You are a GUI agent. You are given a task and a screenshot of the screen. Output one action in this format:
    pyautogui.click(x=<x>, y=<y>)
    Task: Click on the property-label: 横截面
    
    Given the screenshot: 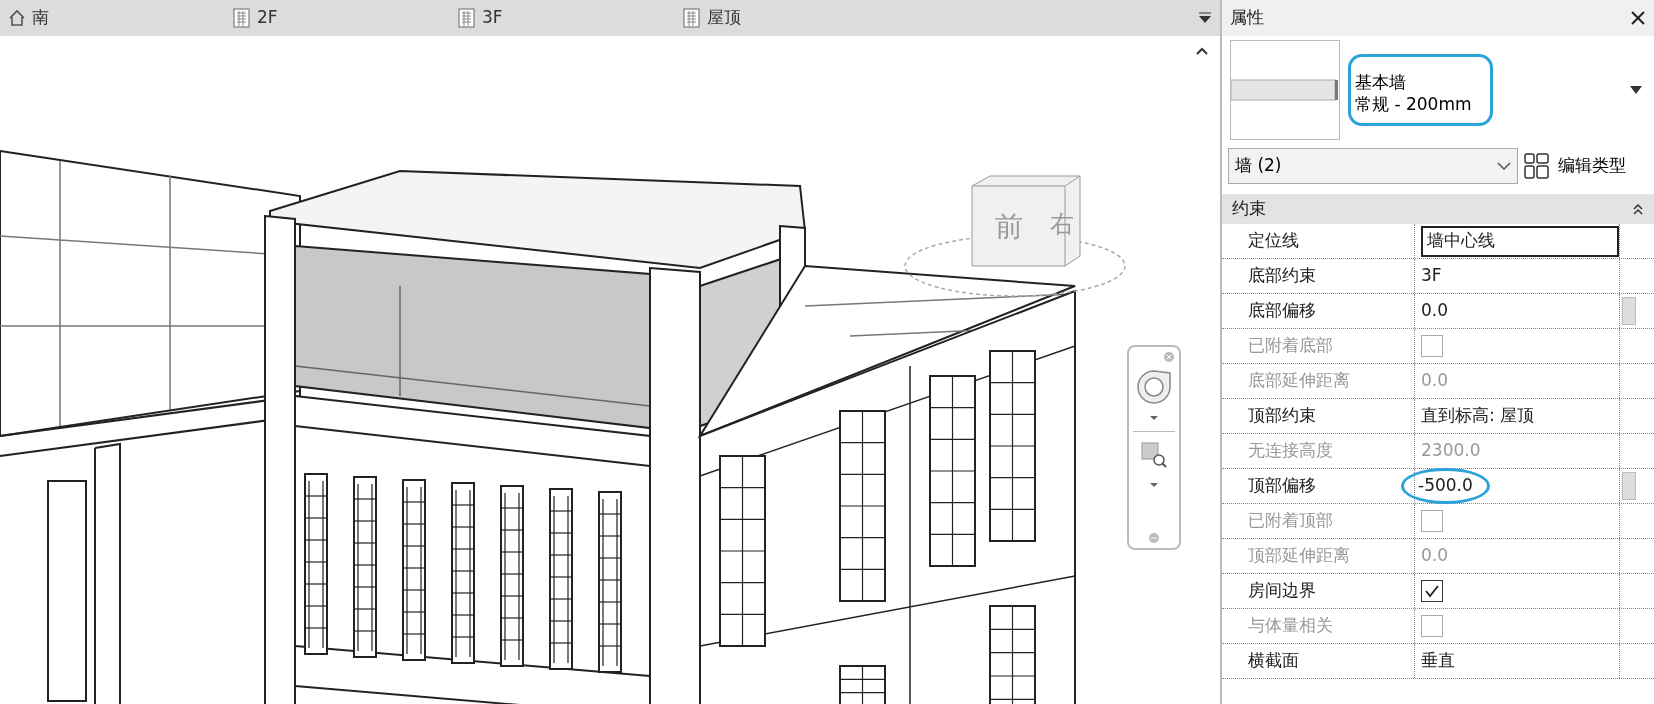 What is the action you would take?
    pyautogui.click(x=1273, y=661)
    